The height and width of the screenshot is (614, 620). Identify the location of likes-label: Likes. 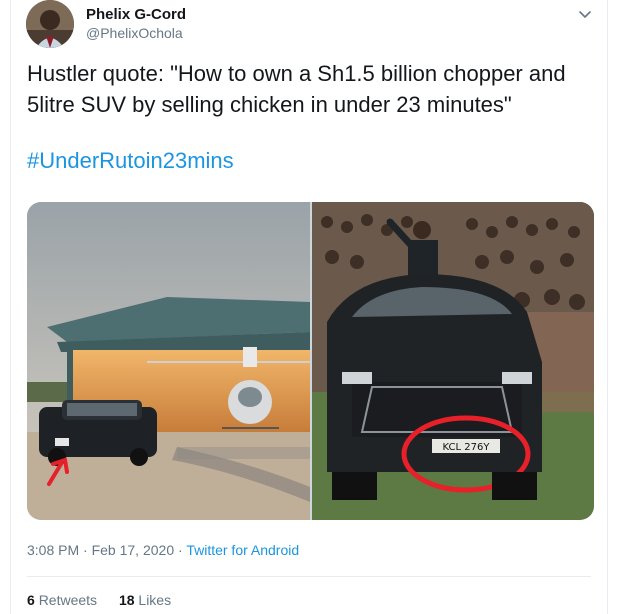
(155, 600).